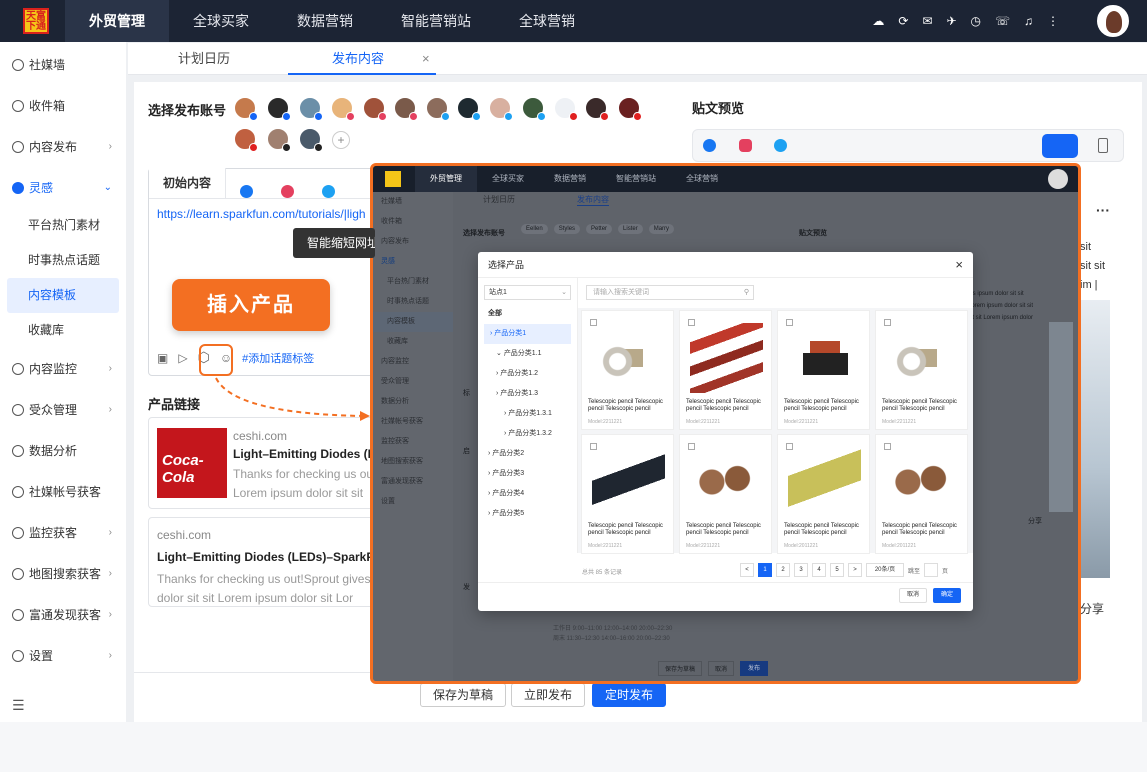  What do you see at coordinates (204, 59) in the screenshot?
I see `tab-calendar: 计划日历` at bounding box center [204, 59].